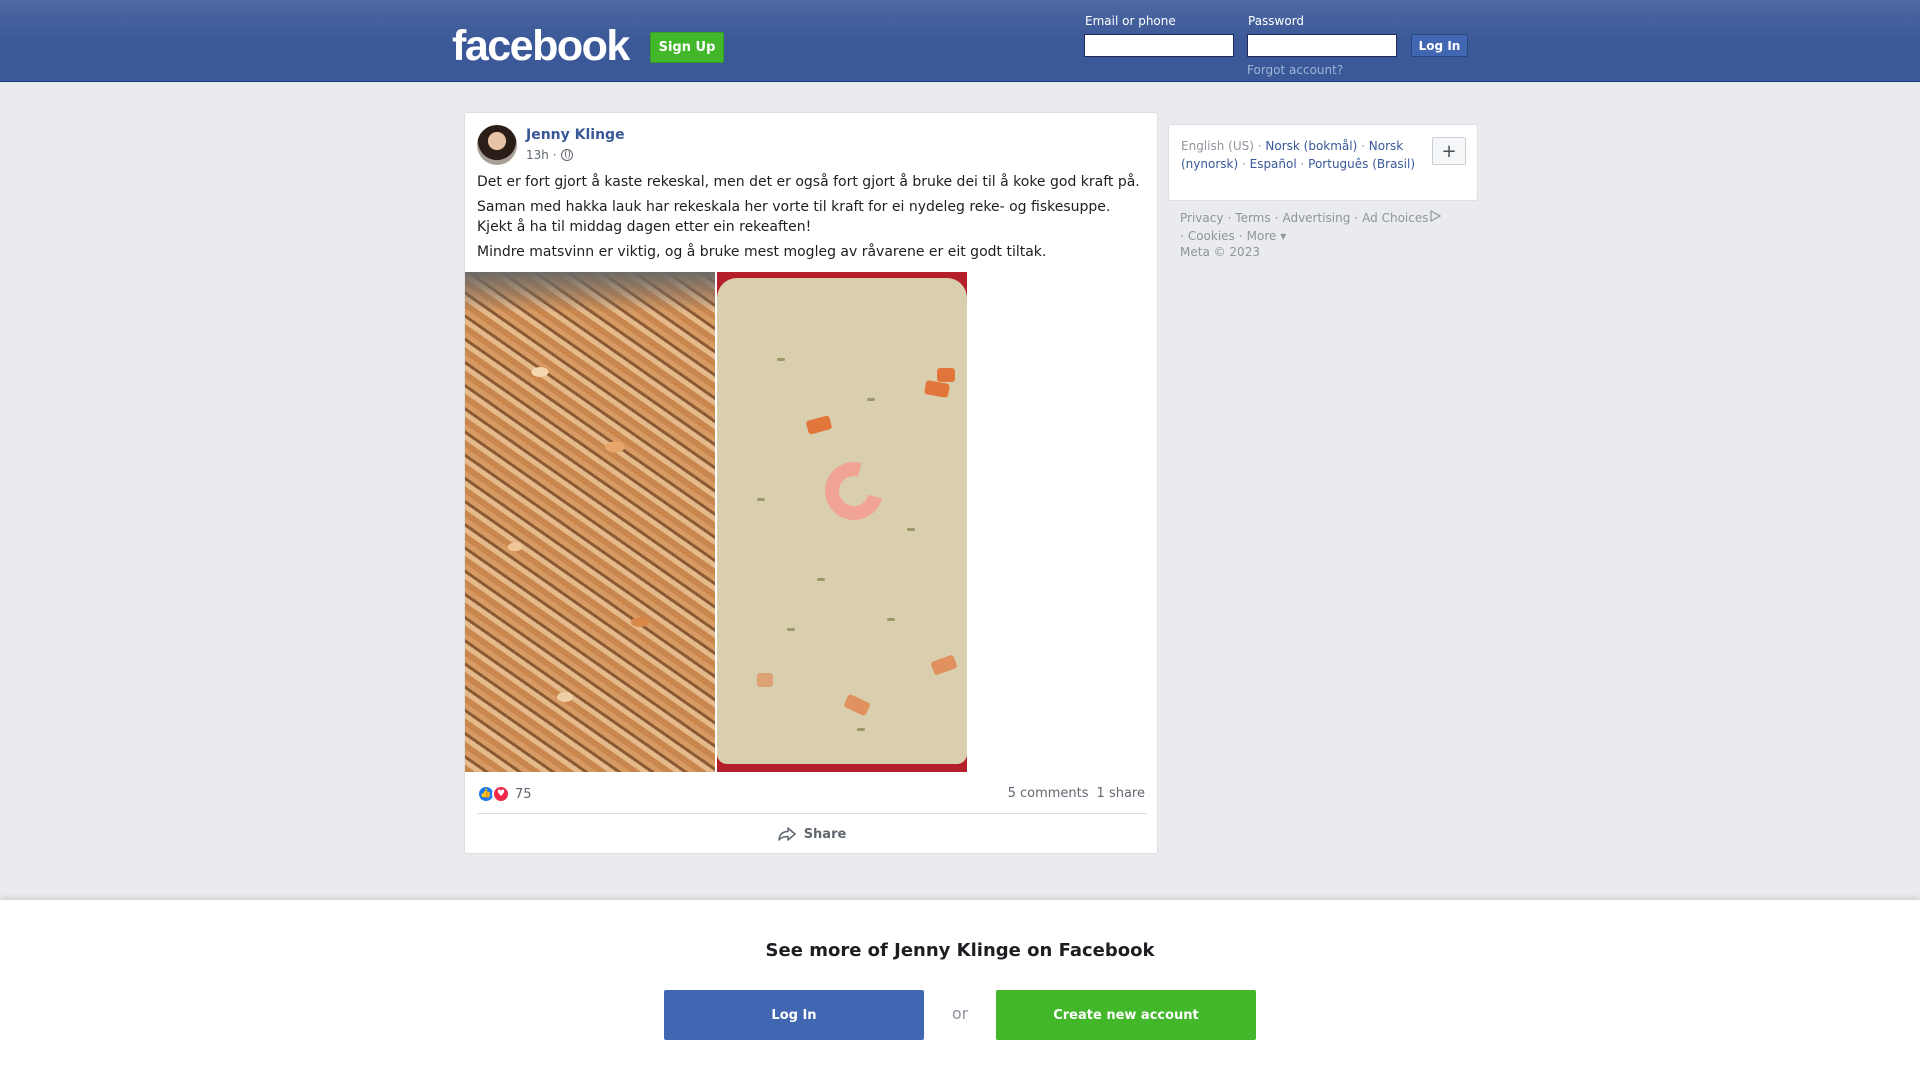  Describe the element at coordinates (960, 950) in the screenshot. I see `banner-title: See more of Jenny Klinge on Facebook` at that location.